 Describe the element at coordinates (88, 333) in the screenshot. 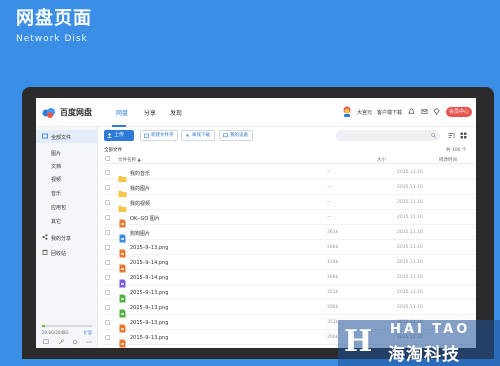

I see `expand-storage-link: 扩容` at that location.